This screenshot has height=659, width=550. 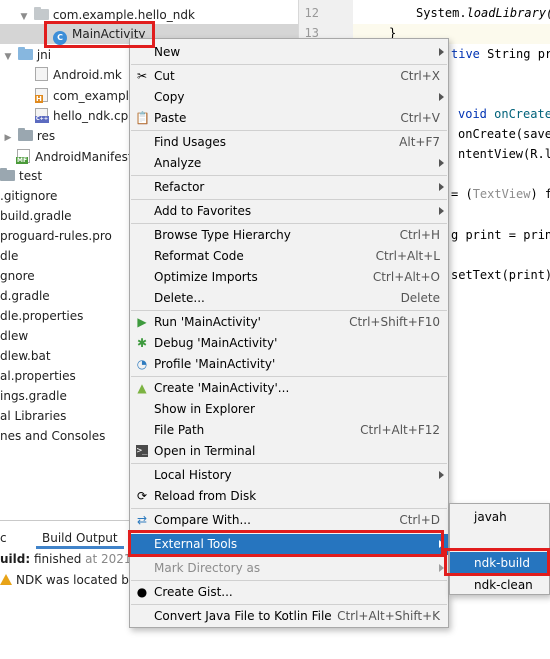 I want to click on tree-label: dle, so click(x=9, y=256).